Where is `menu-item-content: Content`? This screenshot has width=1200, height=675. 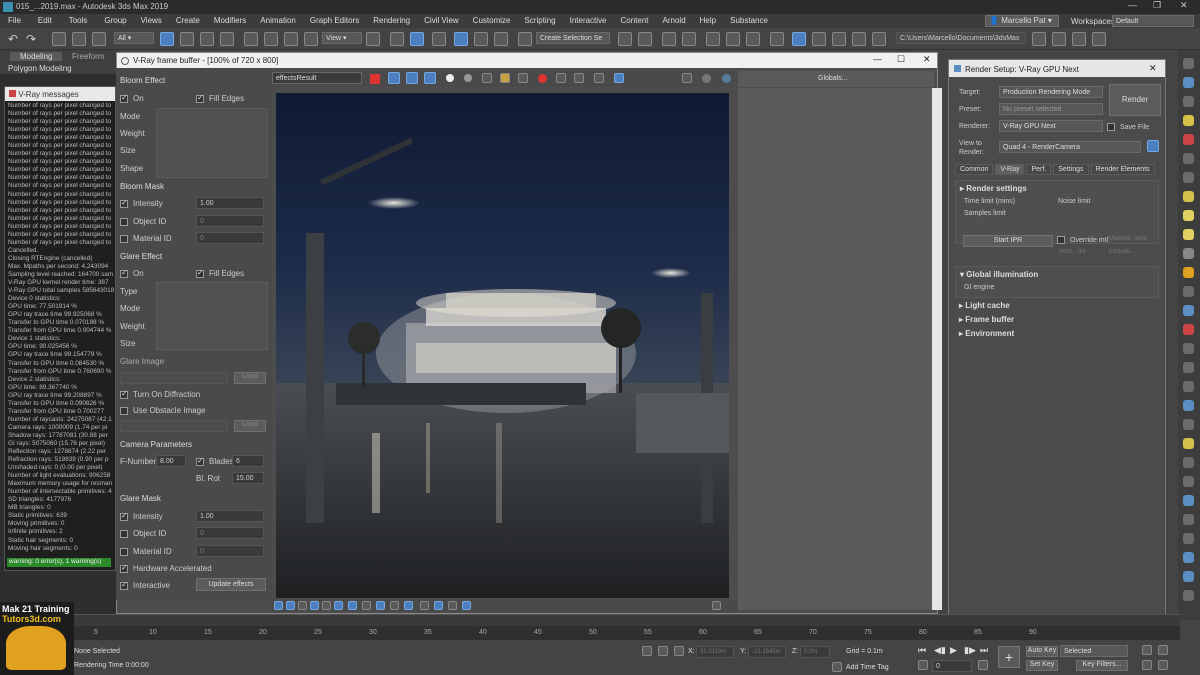
menu-item-content: Content is located at coordinates (635, 20).